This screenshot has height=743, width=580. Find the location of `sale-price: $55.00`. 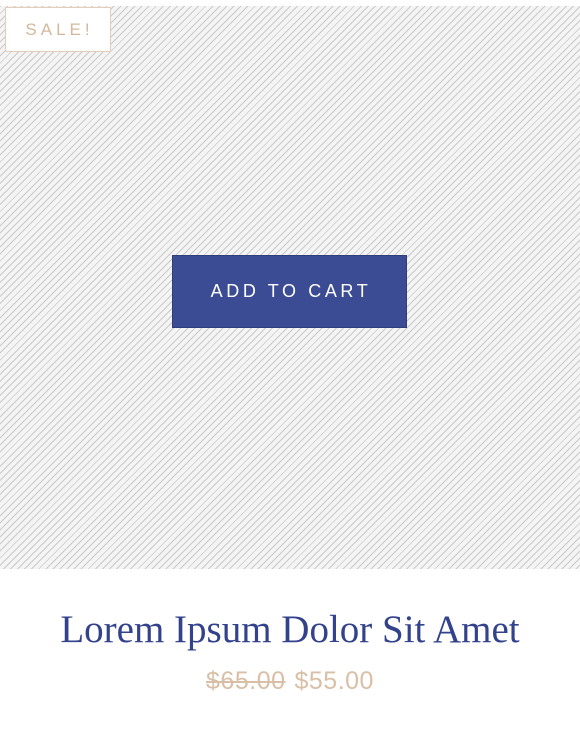

sale-price: $55.00 is located at coordinates (334, 680).